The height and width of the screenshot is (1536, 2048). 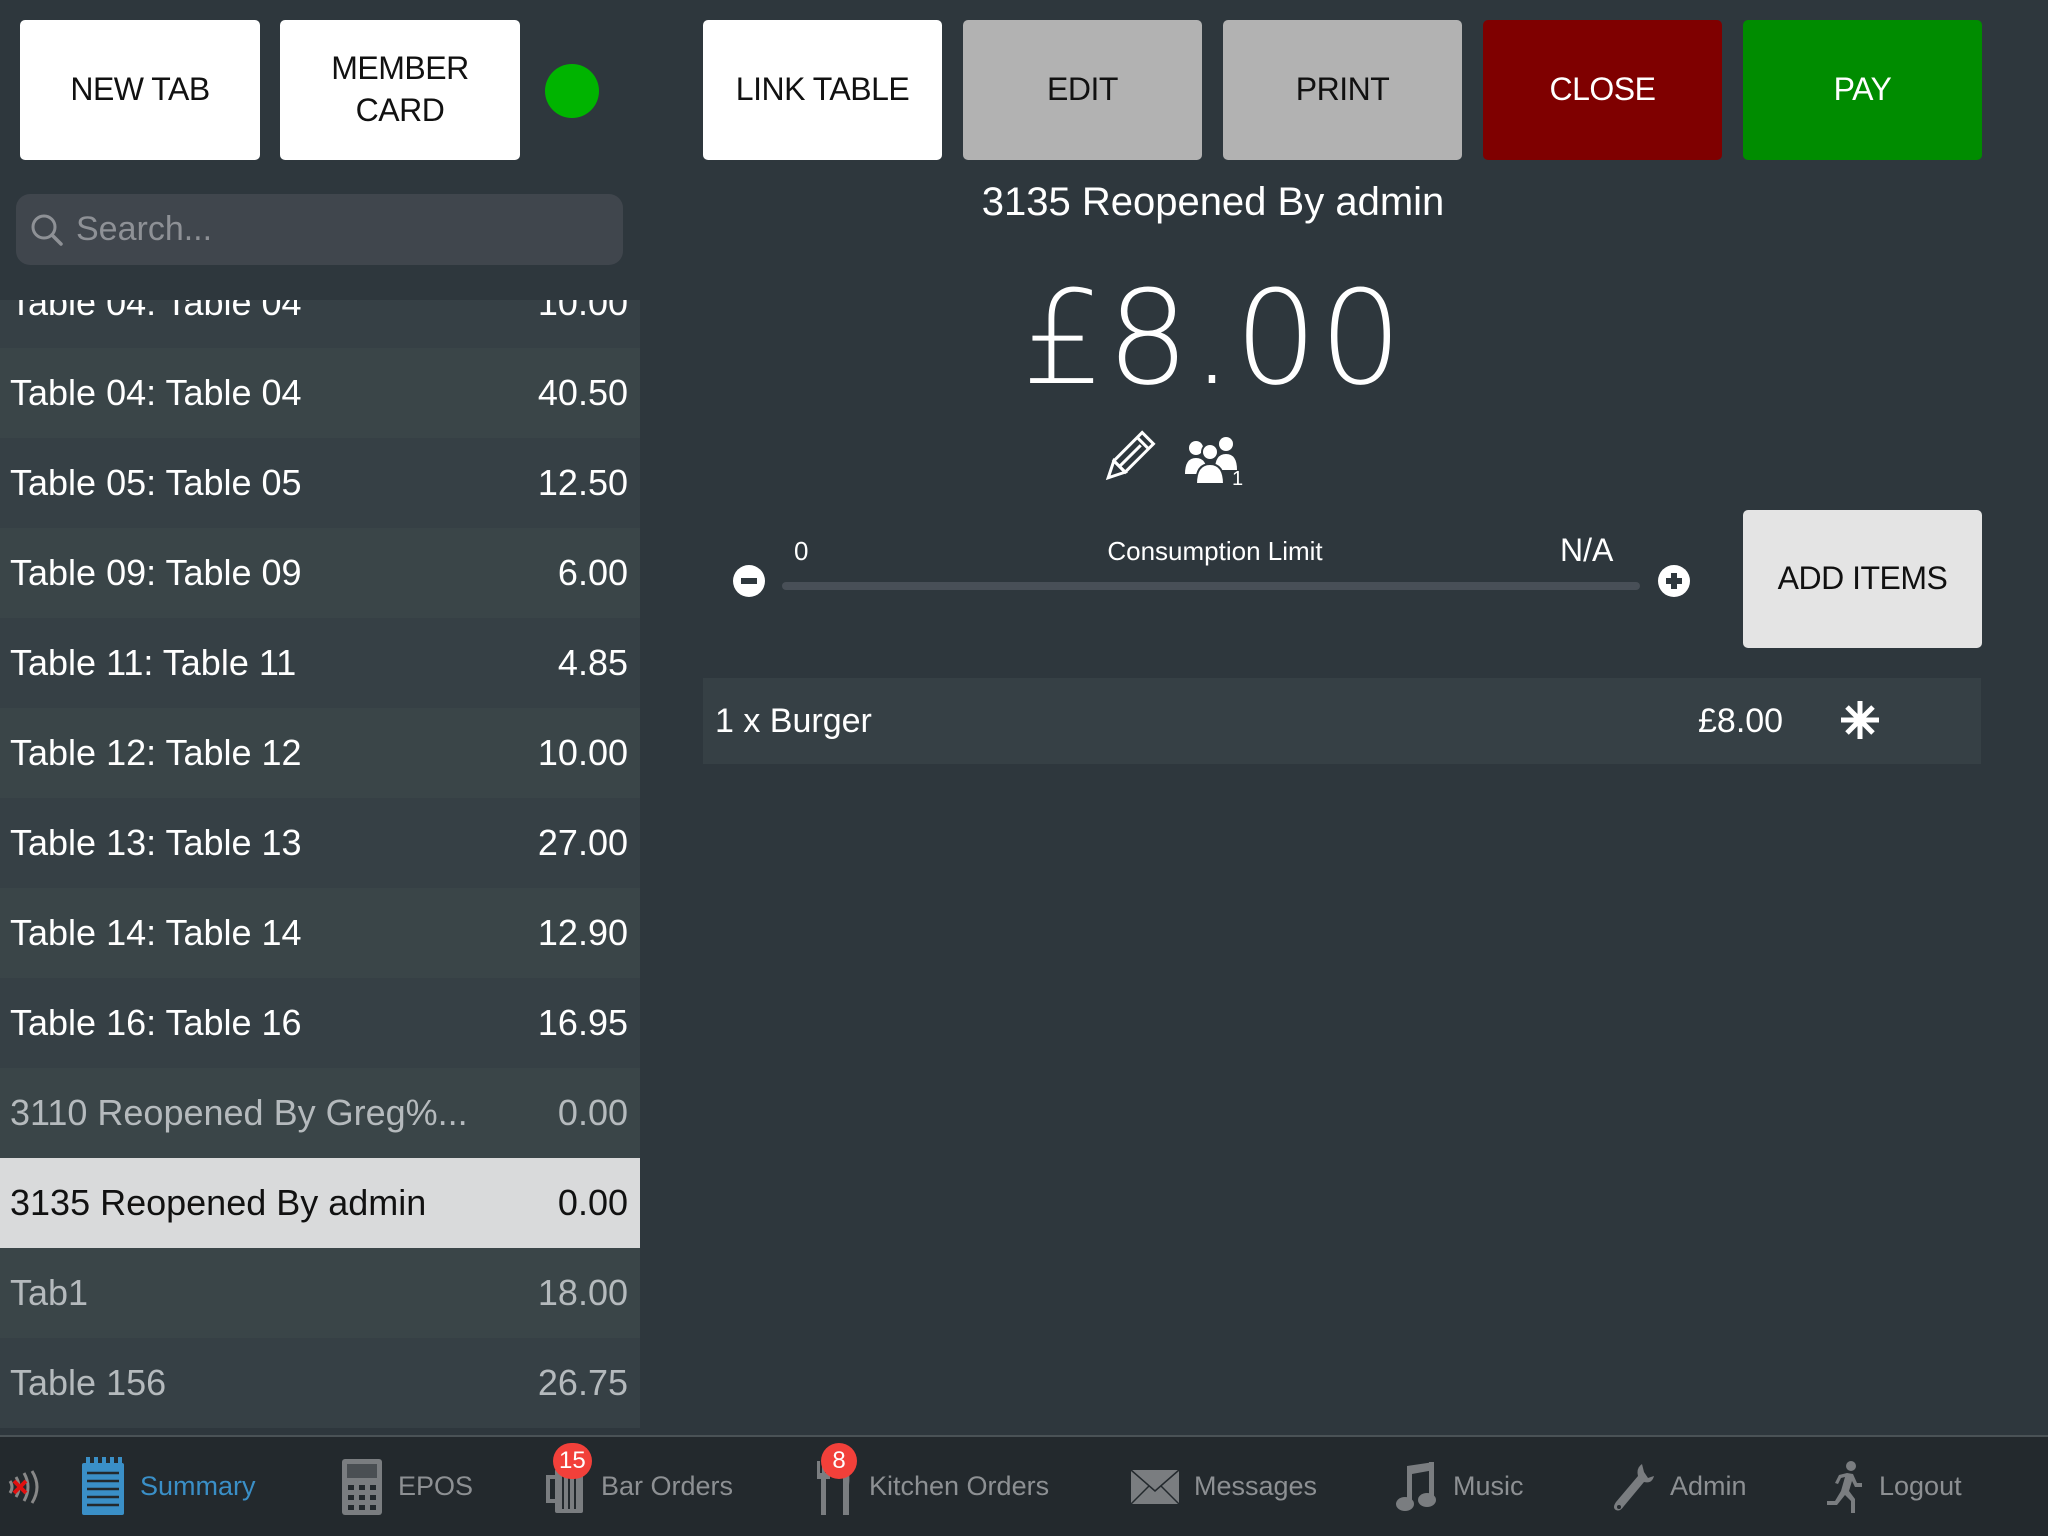 I want to click on tab-amount: 6.00, so click(x=592, y=572).